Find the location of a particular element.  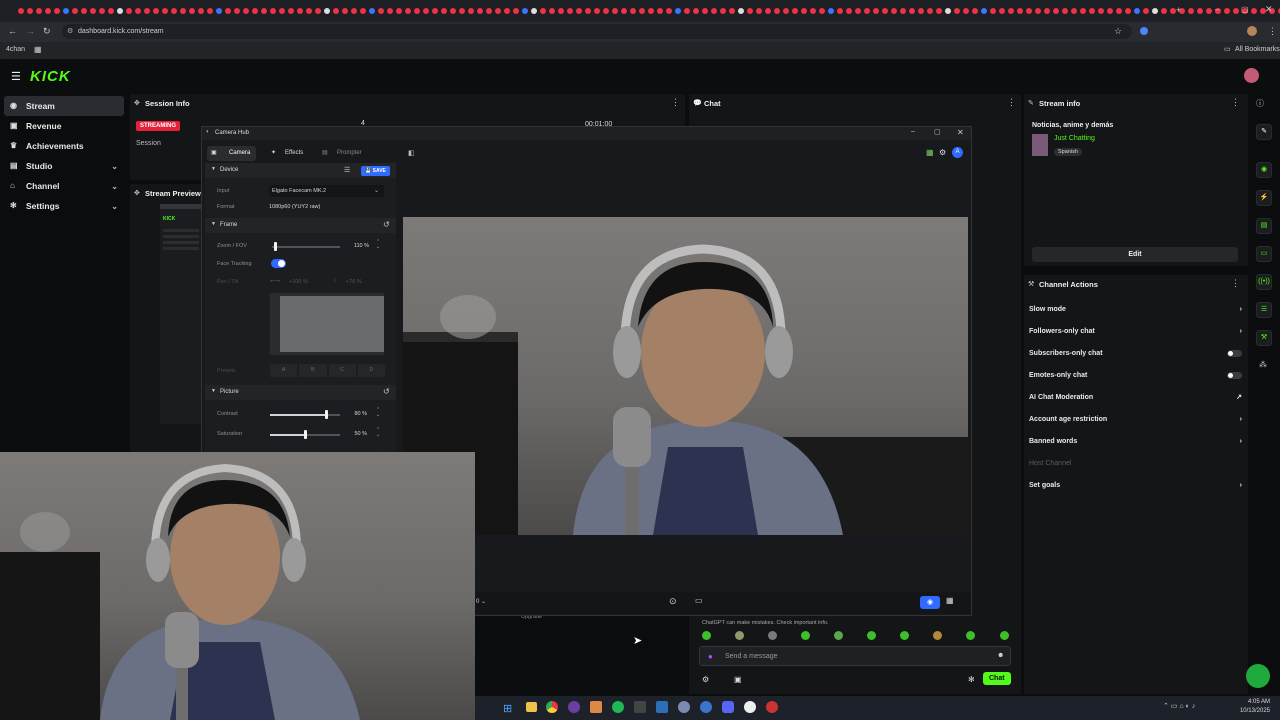

apps-icon: ▦ is located at coordinates (930, 152).